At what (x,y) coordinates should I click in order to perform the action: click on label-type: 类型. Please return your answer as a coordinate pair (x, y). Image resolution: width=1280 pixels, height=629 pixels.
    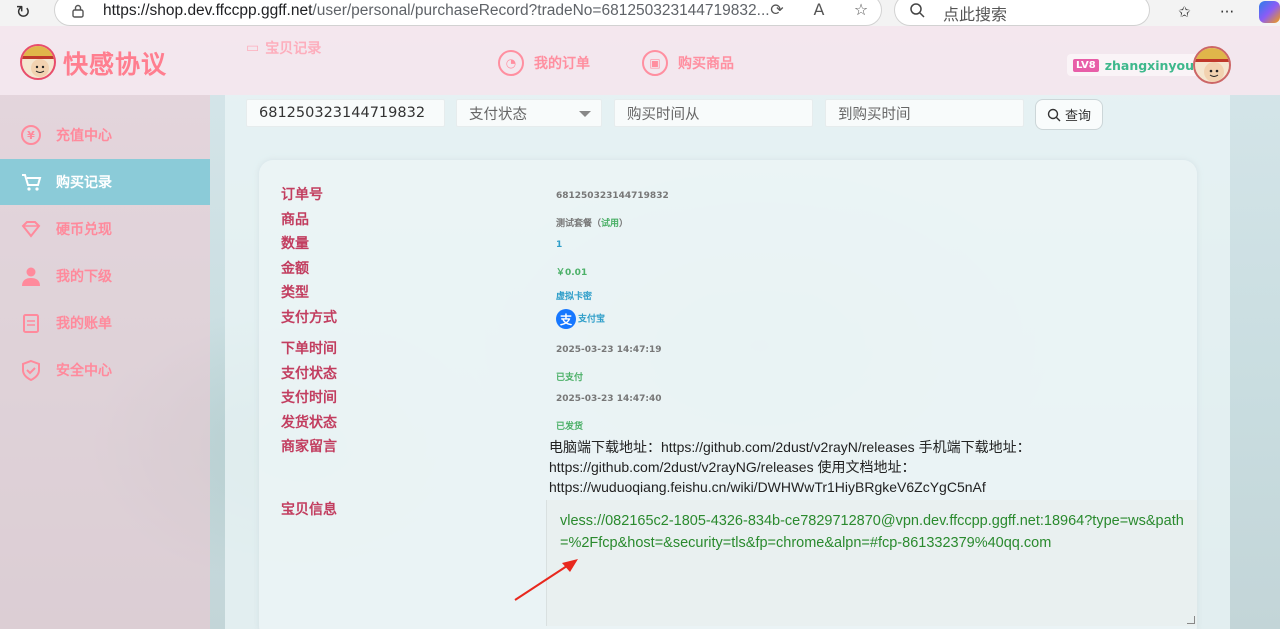
    Looking at the image, I should click on (295, 293).